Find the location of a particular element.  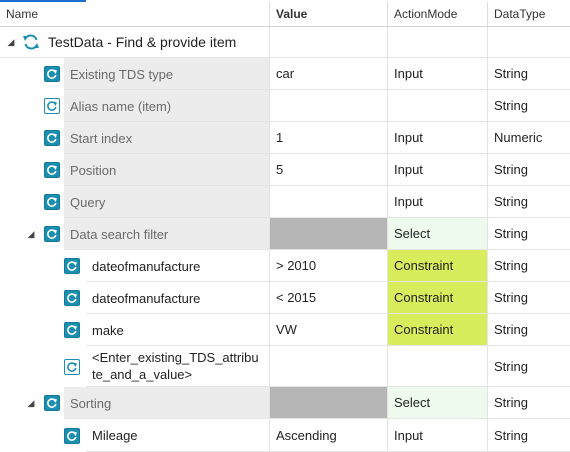

header-value: Value is located at coordinates (329, 14).